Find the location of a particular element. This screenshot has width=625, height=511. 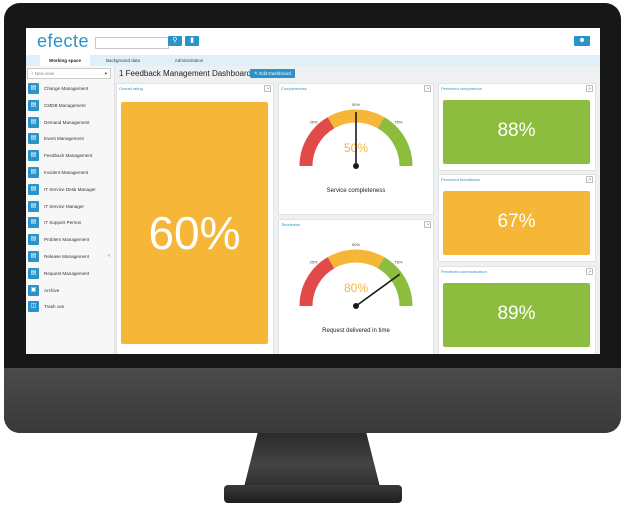

tab-background-data: Background data is located at coordinates (123, 60).